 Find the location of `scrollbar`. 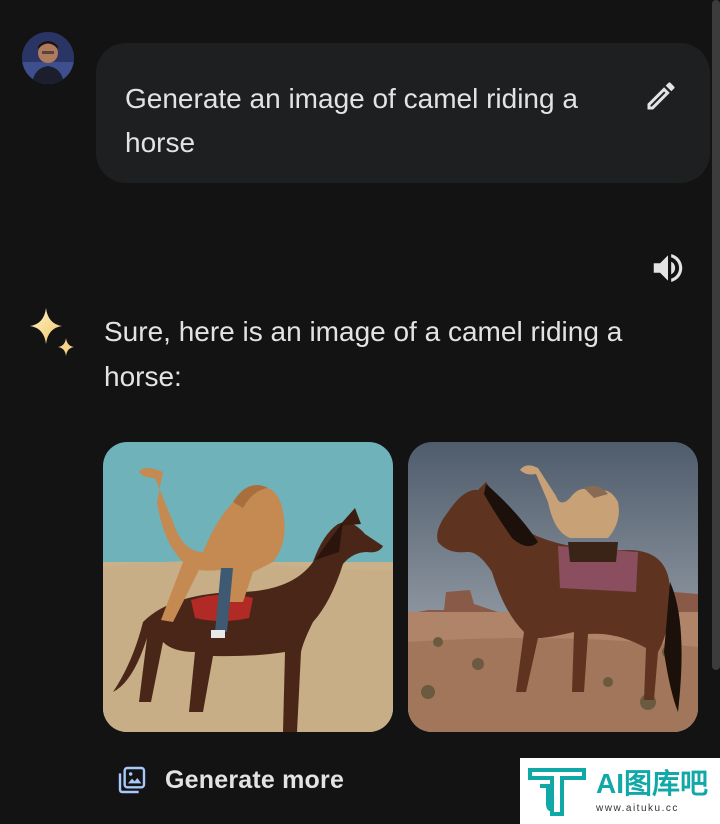

scrollbar is located at coordinates (716, 335).